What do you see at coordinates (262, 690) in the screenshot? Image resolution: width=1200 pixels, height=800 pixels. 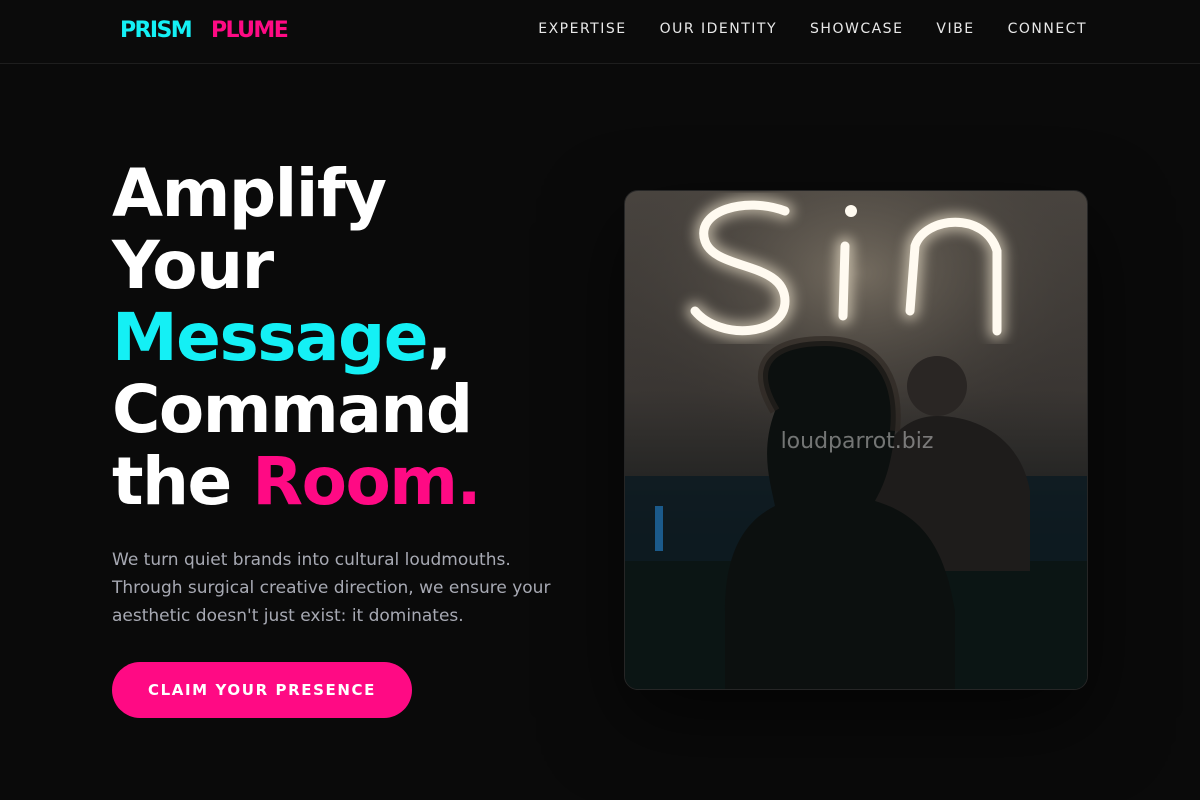 I see `claim-presence-button: CLAIM YOUR PRESENCE` at bounding box center [262, 690].